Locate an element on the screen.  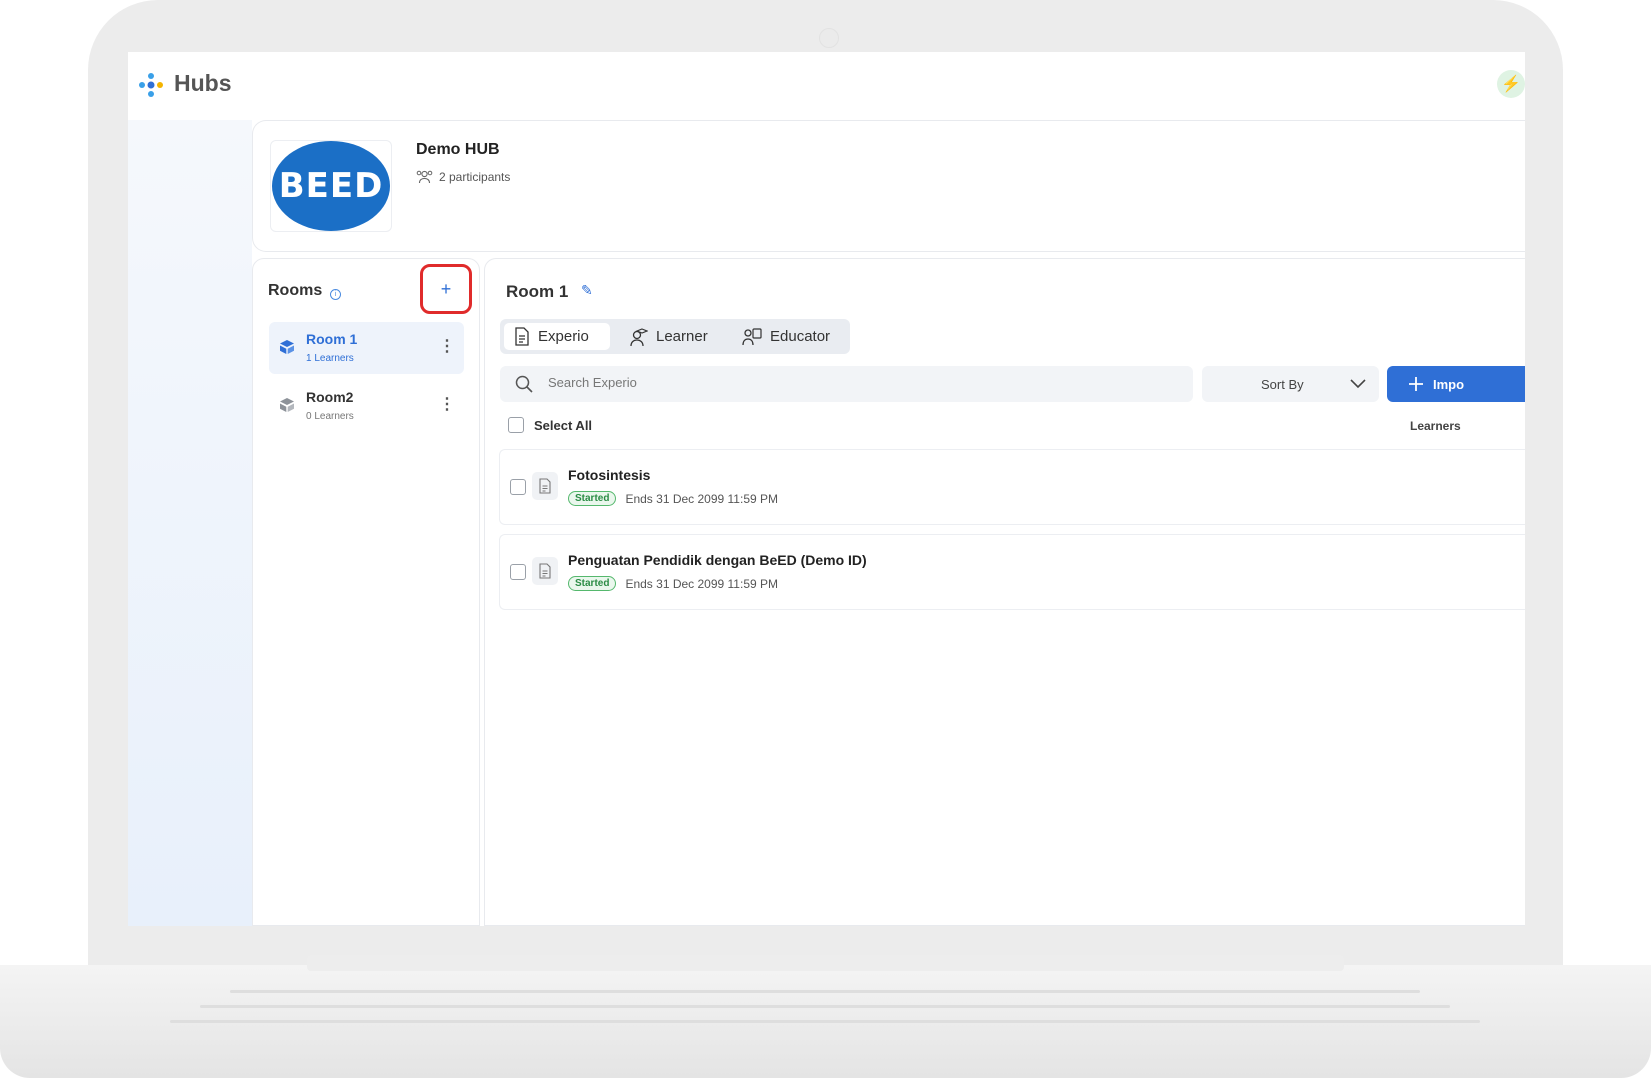
select-all: Select All is located at coordinates (550, 425).